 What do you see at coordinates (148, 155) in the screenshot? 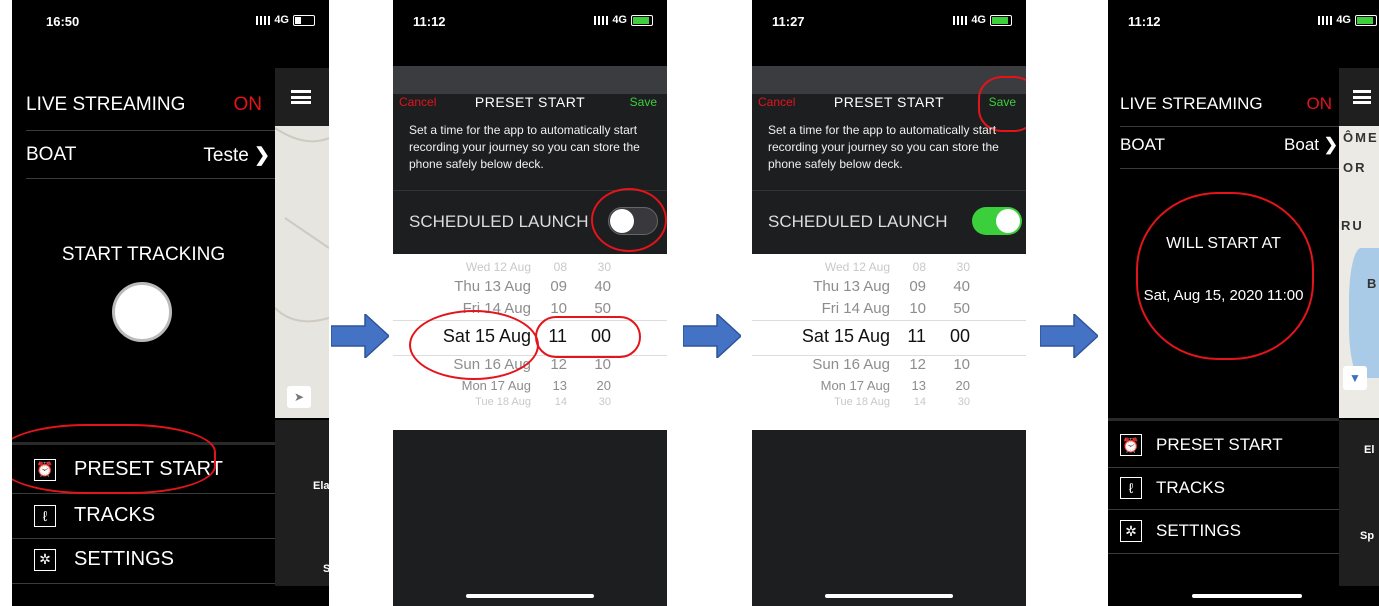
I see `boat-row: BOAT Teste ❯` at bounding box center [148, 155].